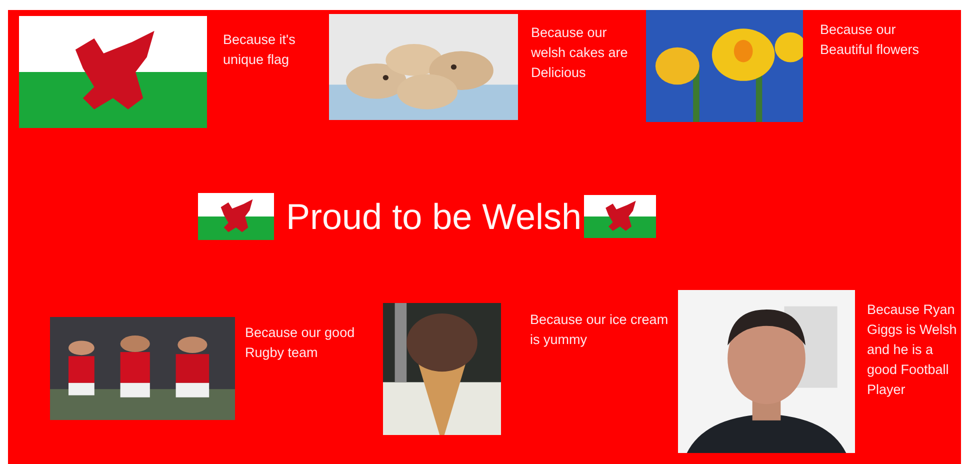 This screenshot has width=969, height=464. I want to click on caption: Because our Beautiful flowers, so click(870, 40).